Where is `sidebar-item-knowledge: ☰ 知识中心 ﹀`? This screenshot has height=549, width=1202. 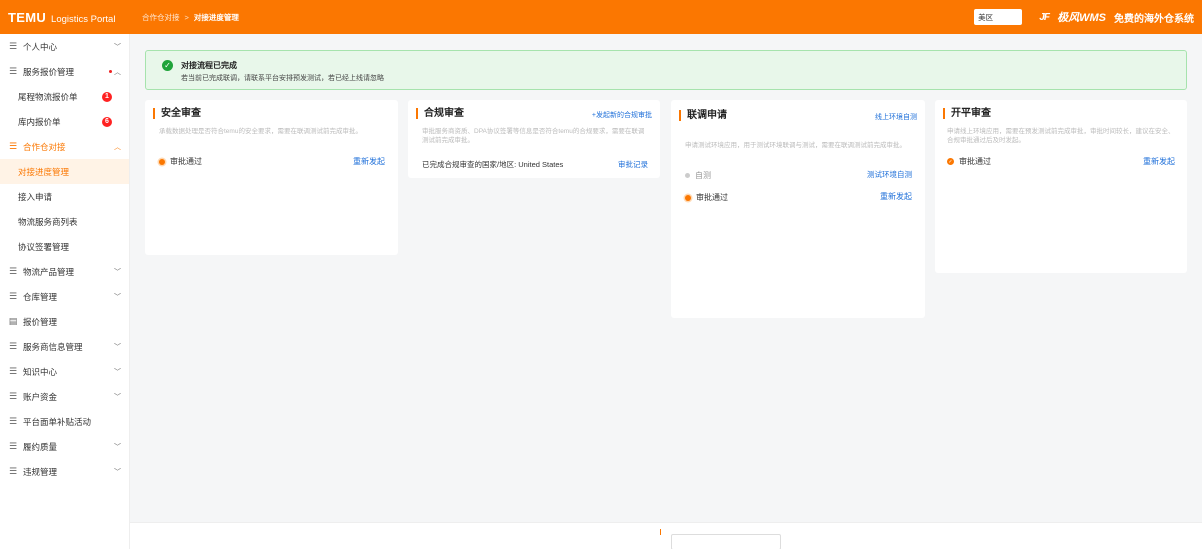 sidebar-item-knowledge: ☰ 知识中心 ﹀ is located at coordinates (64, 371).